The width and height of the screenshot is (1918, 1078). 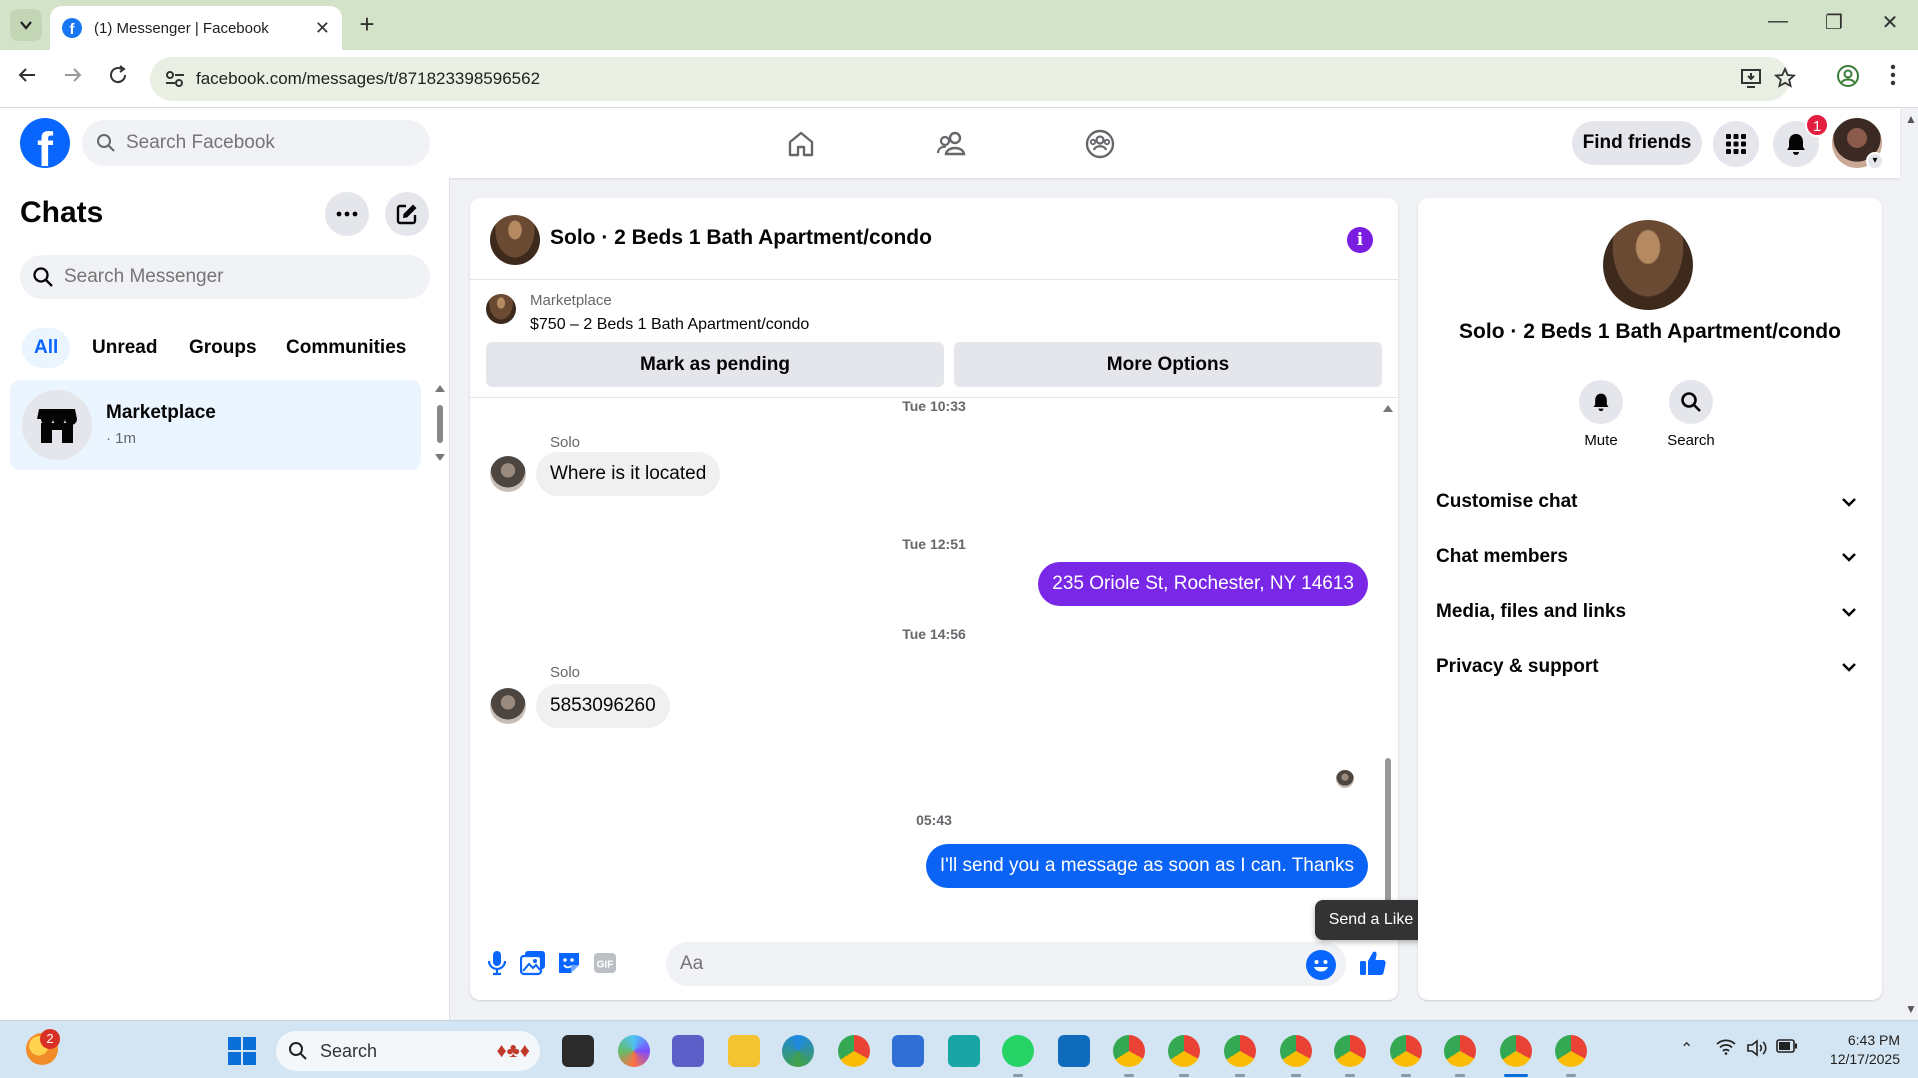 I want to click on photo-attach-icon, so click(x=533, y=963).